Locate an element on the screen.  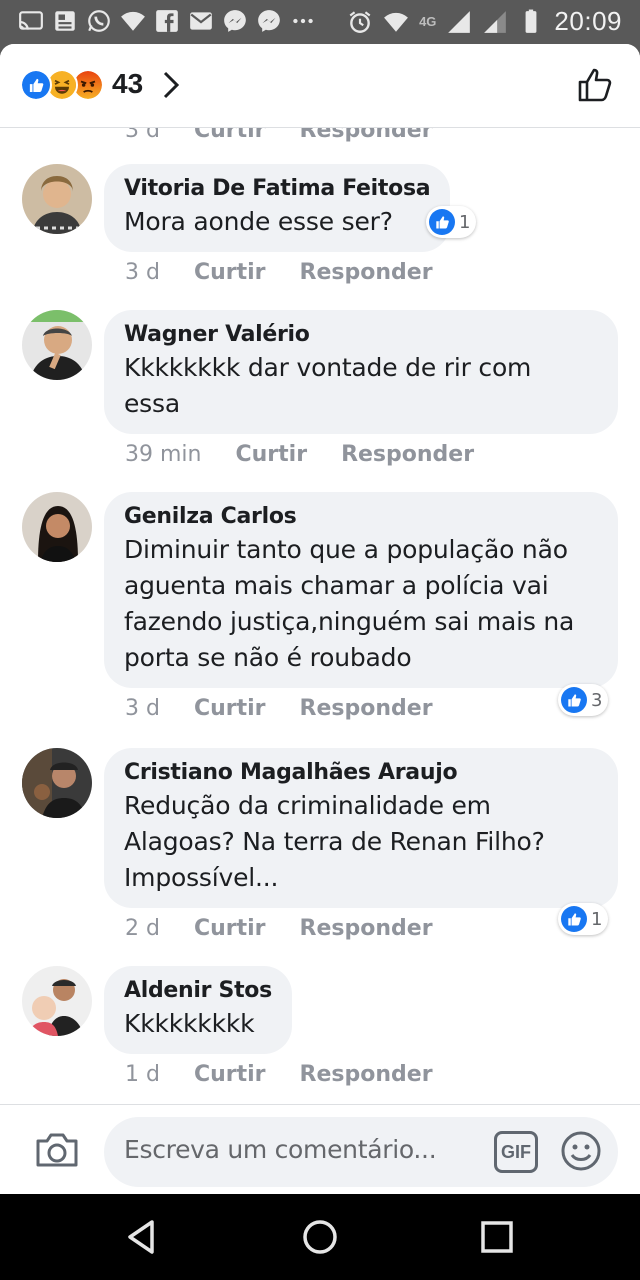
comment-actions: 39 min Curtir Responder is located at coordinates (299, 454).